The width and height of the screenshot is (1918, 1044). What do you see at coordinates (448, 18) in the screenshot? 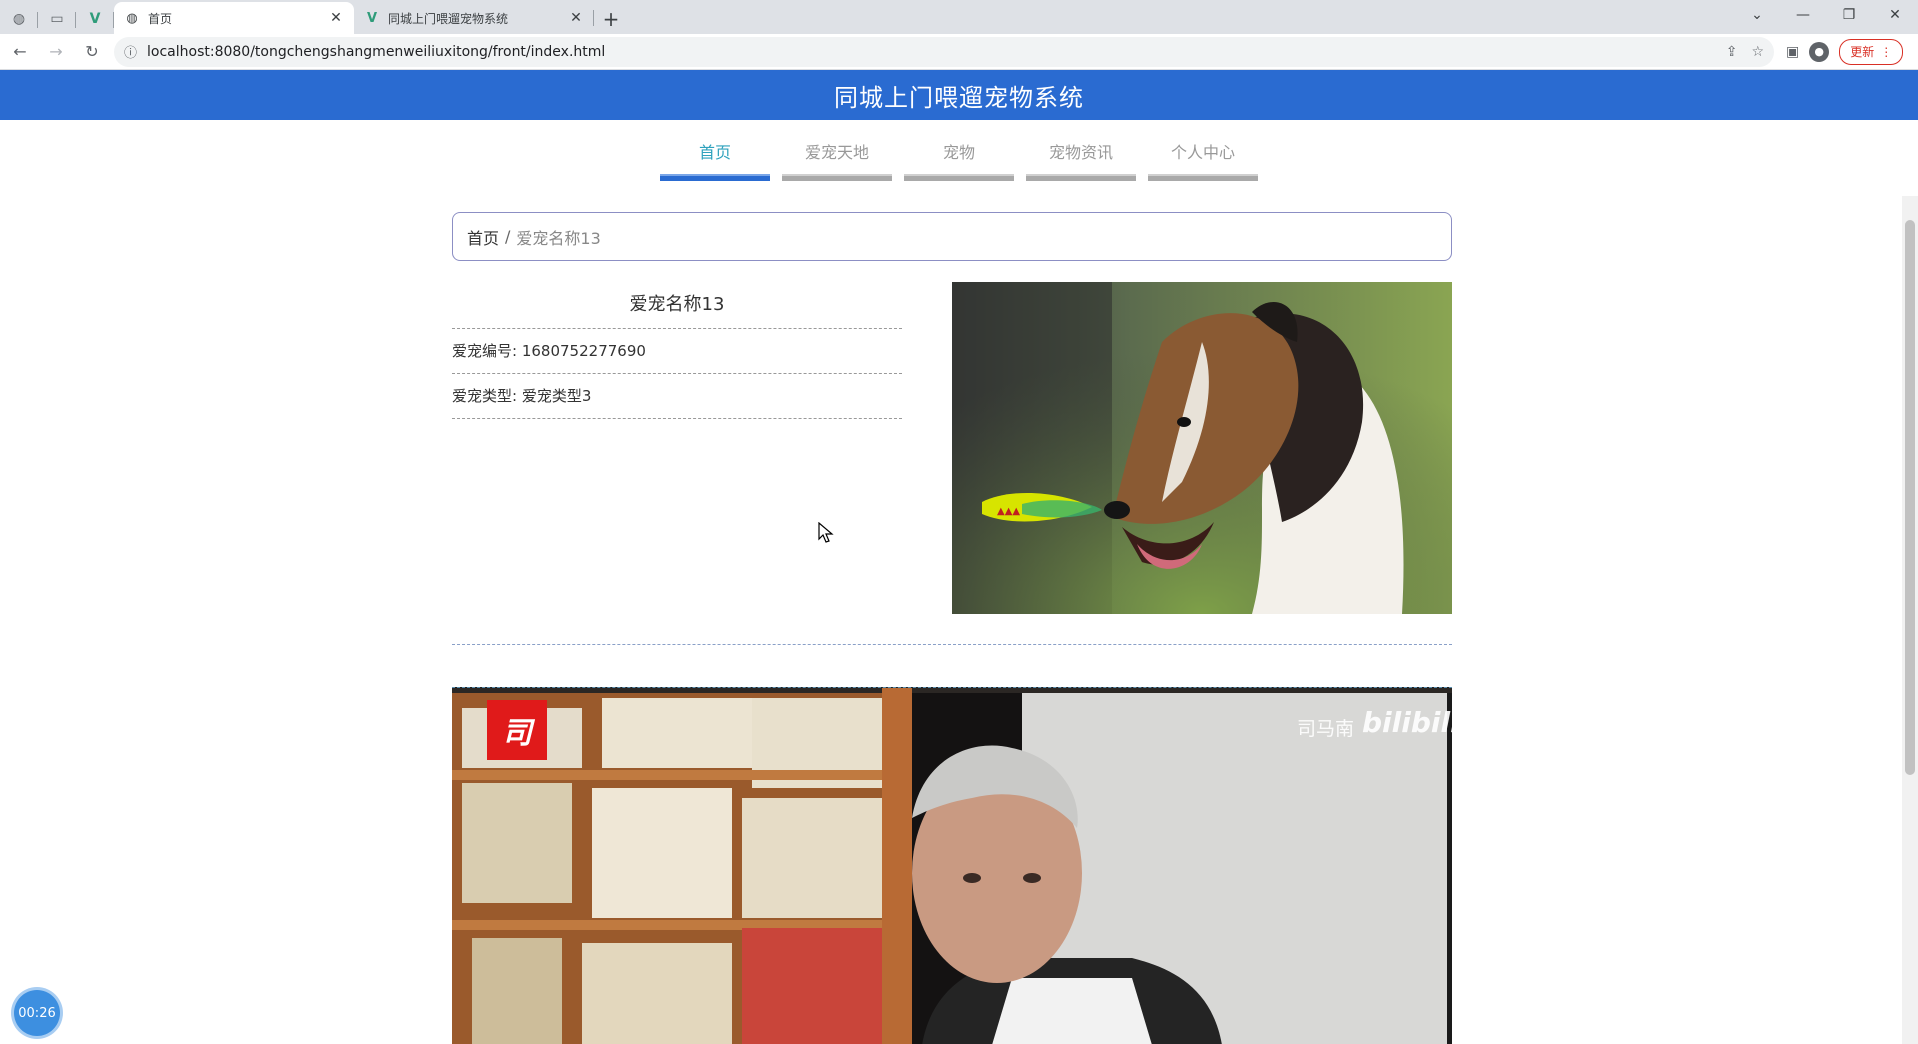
I see `tab-title: 同城上门喂遛宠物系统` at bounding box center [448, 18].